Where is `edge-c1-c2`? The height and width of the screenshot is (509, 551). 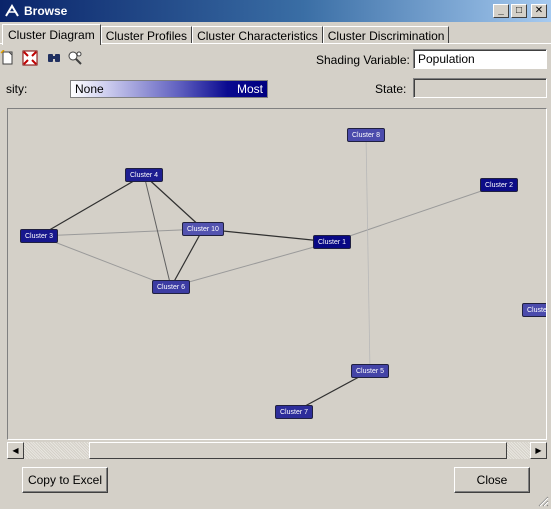
edge-c1-c2 is located at coordinates (415, 213).